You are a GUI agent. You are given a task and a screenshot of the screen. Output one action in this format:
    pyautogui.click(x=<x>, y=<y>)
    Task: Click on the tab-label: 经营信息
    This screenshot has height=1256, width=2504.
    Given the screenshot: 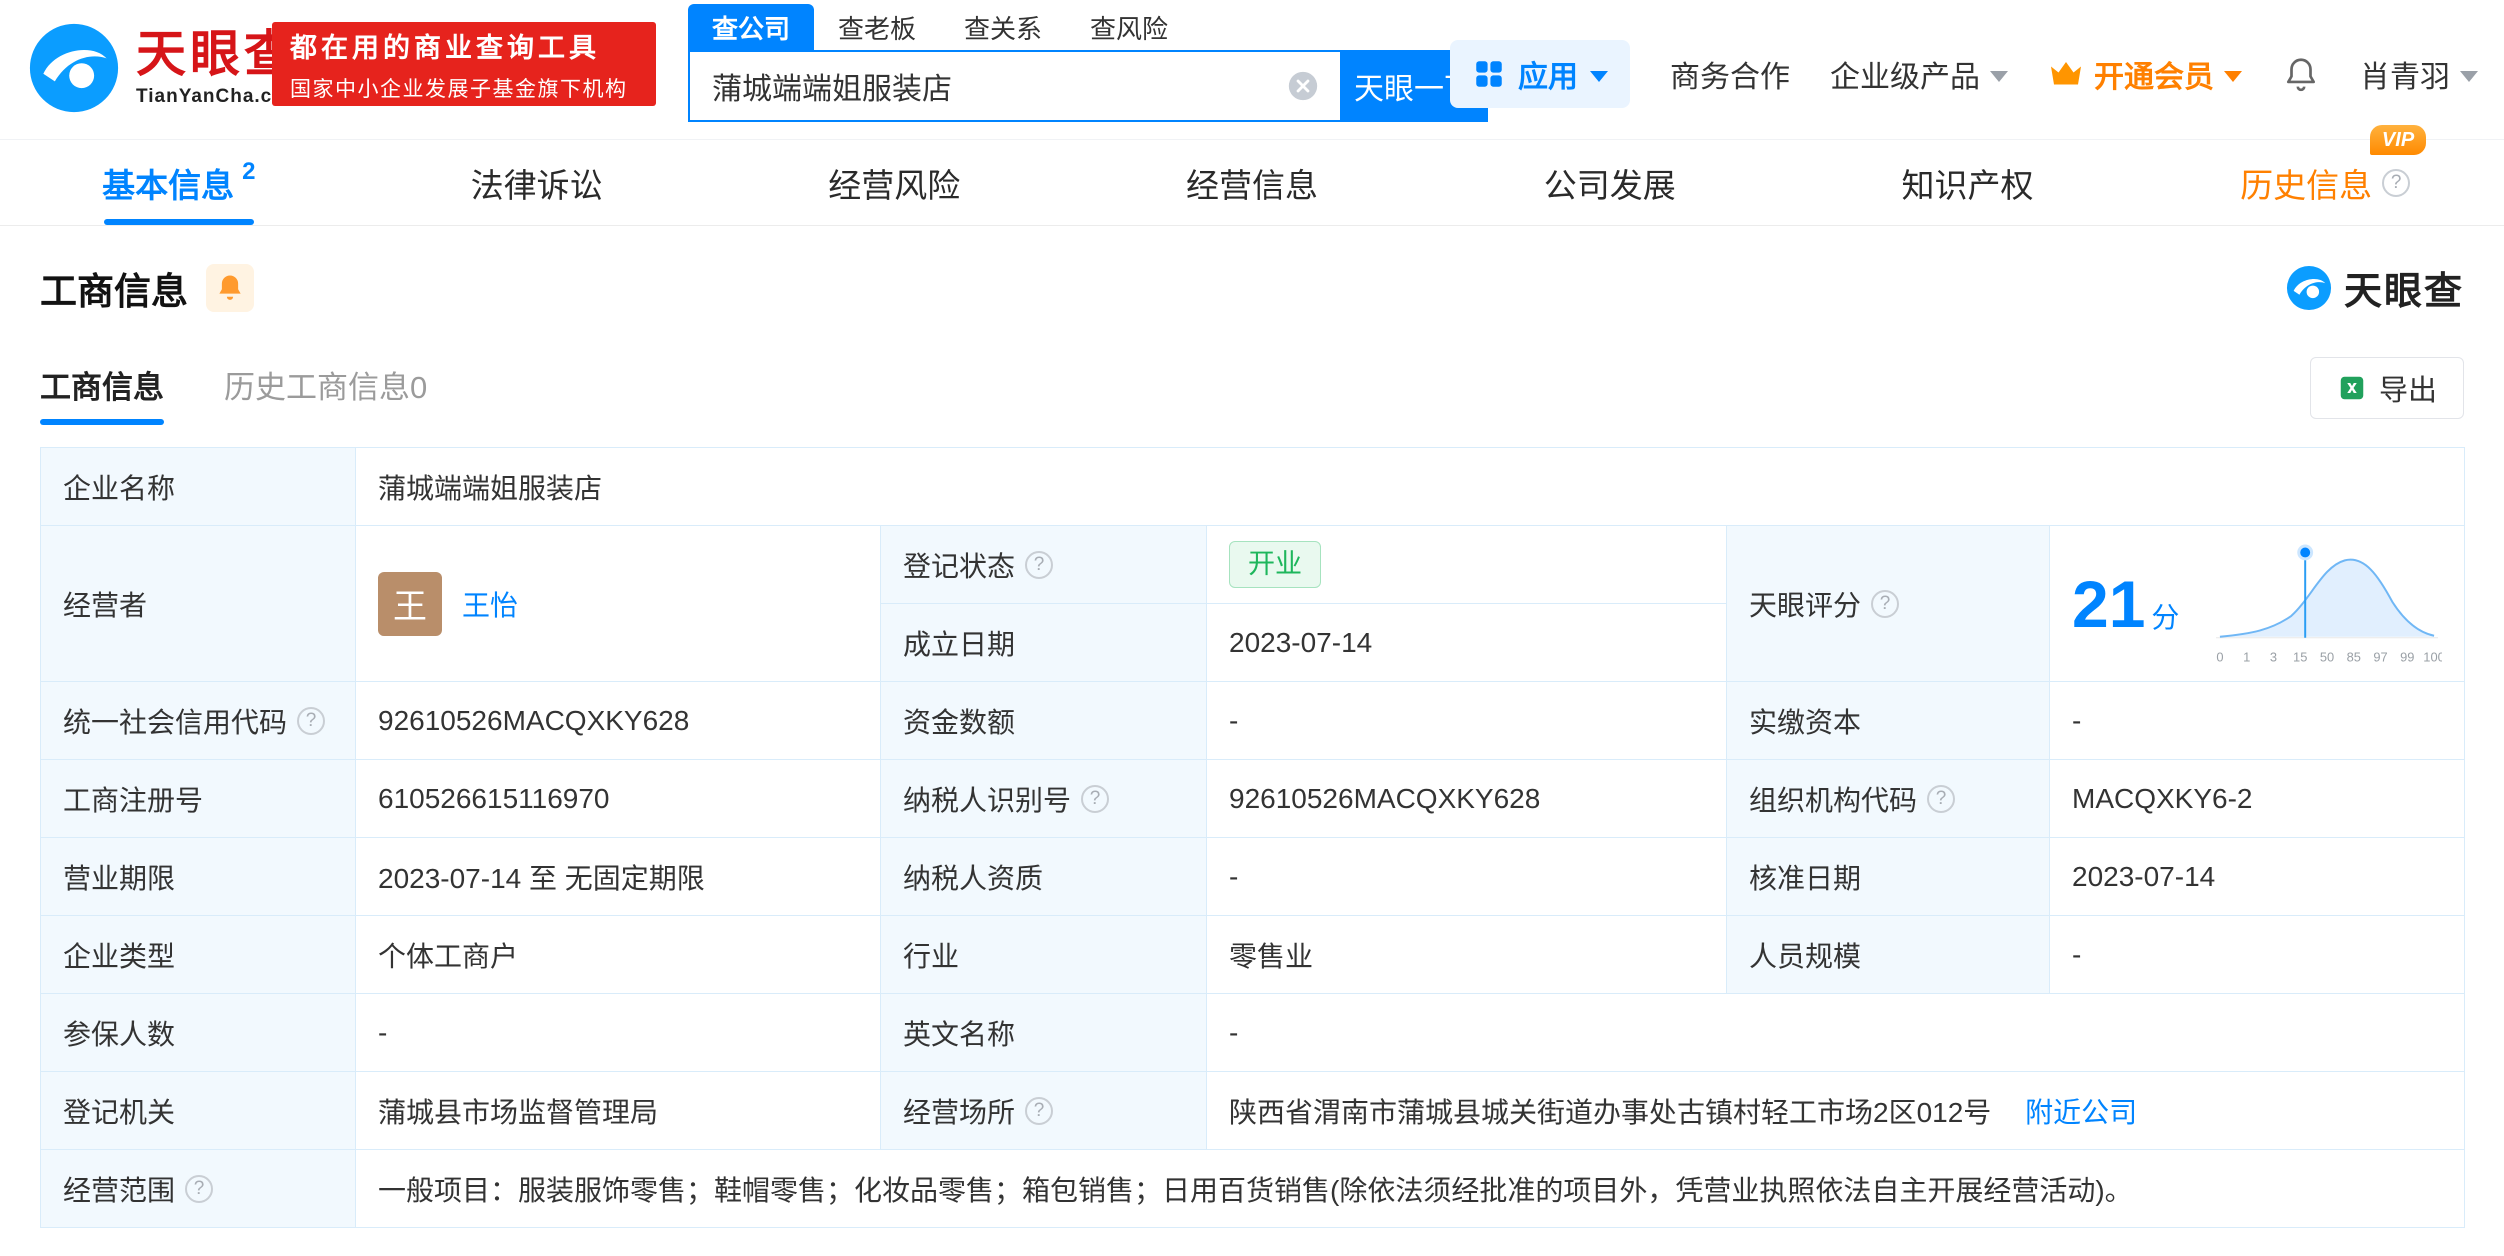 What is the action you would take?
    pyautogui.click(x=1252, y=185)
    